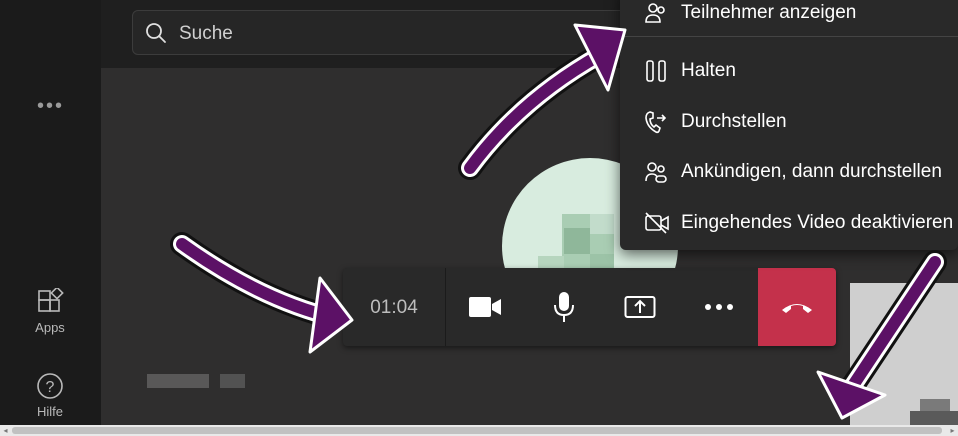  I want to click on hang-up-icon, so click(797, 308).